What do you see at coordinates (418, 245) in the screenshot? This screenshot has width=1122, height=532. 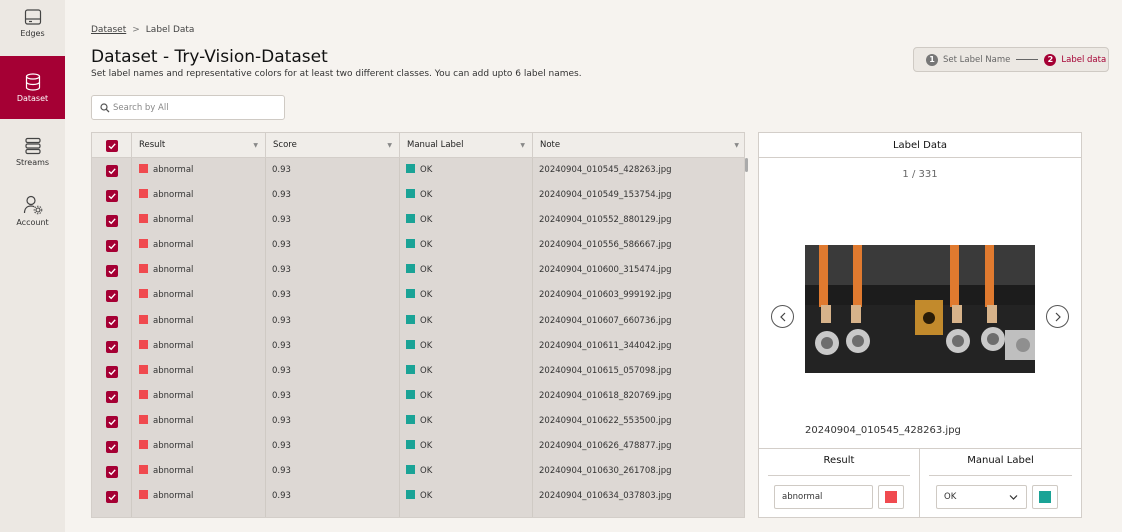 I see `table-row: abnormal 0.93 OK 20240904_010556_586667.jpg` at bounding box center [418, 245].